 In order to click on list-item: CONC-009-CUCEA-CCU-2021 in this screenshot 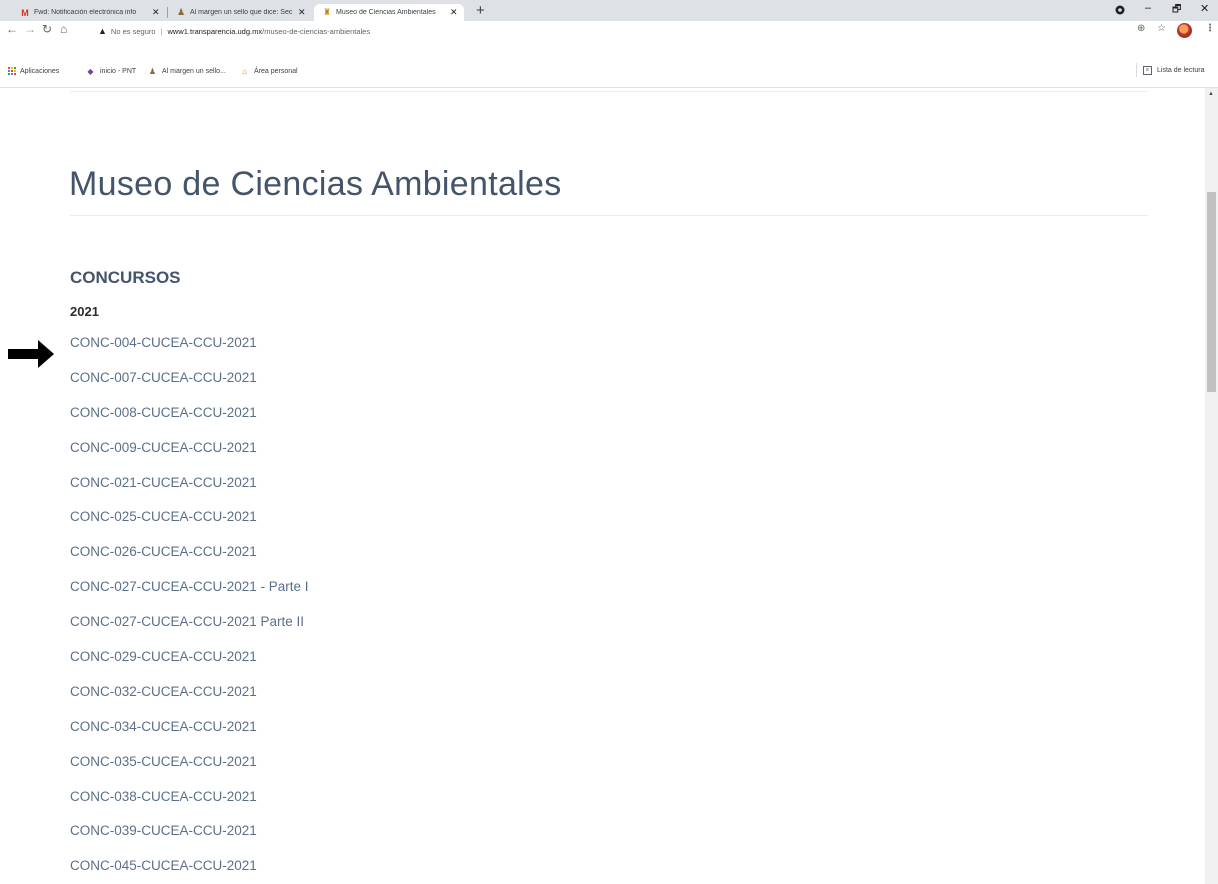, I will do `click(189, 457)`.